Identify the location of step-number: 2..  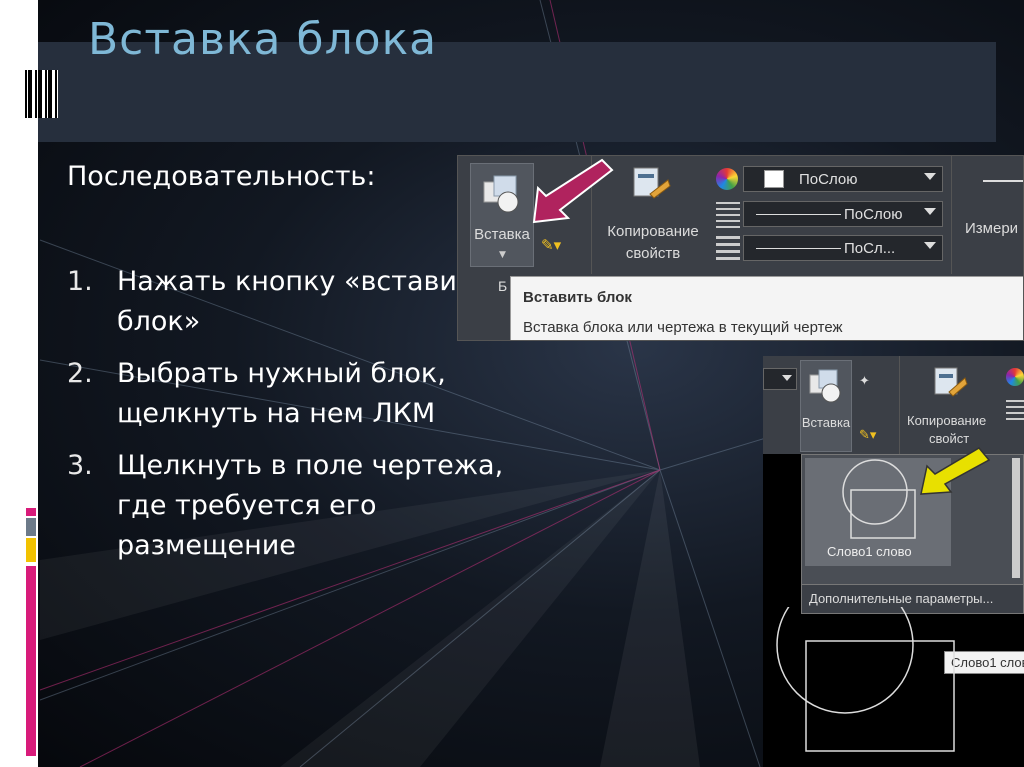
(80, 373).